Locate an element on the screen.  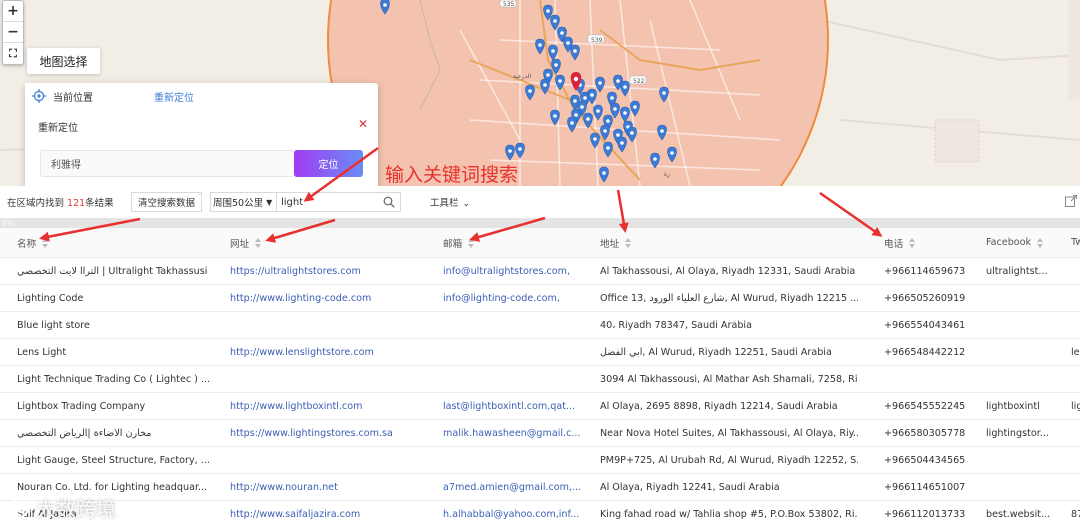
result-count: 在区域内找到 121条结果 is located at coordinates (60, 203).